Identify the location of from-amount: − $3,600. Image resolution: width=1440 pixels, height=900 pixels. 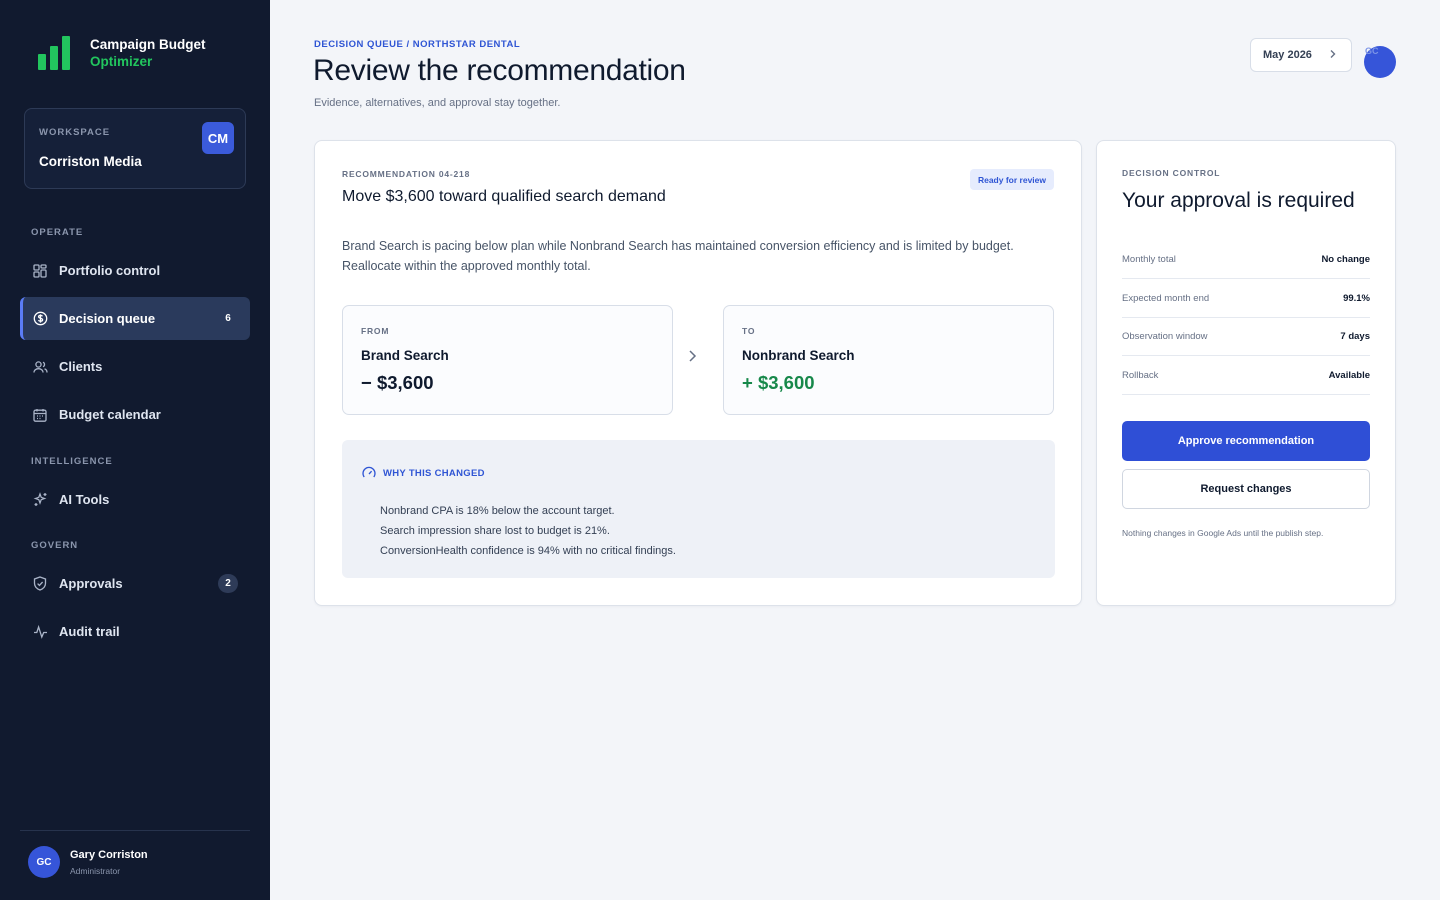
(397, 382).